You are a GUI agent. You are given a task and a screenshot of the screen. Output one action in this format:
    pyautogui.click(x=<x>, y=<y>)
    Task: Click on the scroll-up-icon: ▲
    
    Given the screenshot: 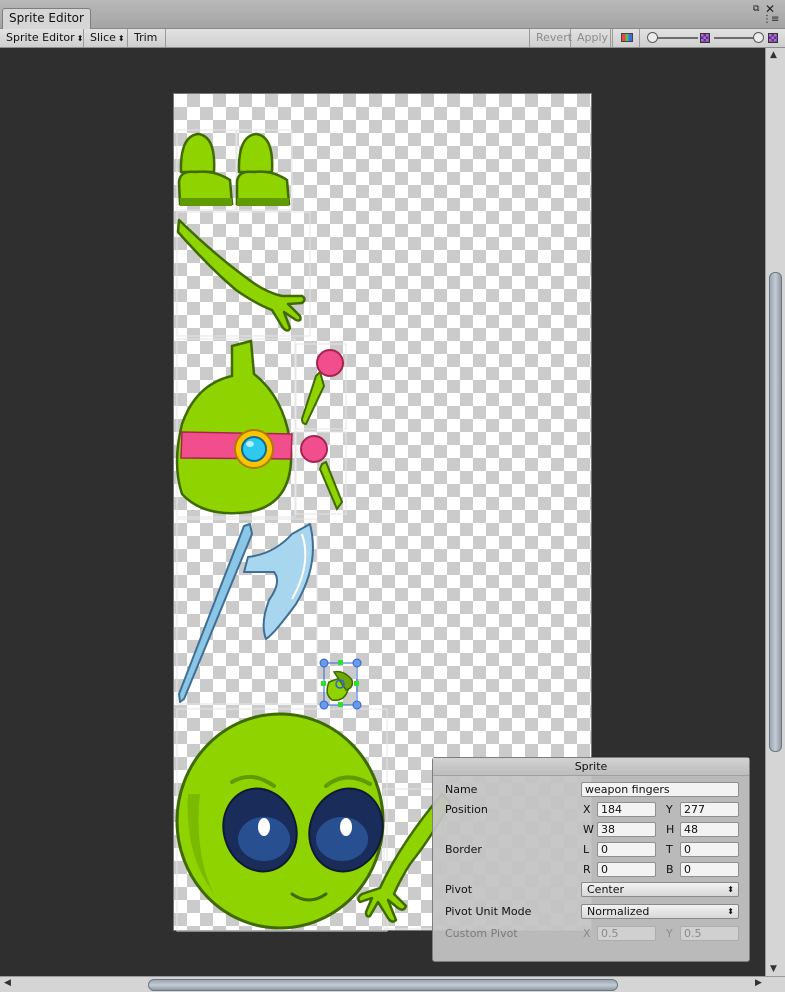 What is the action you would take?
    pyautogui.click(x=773, y=55)
    